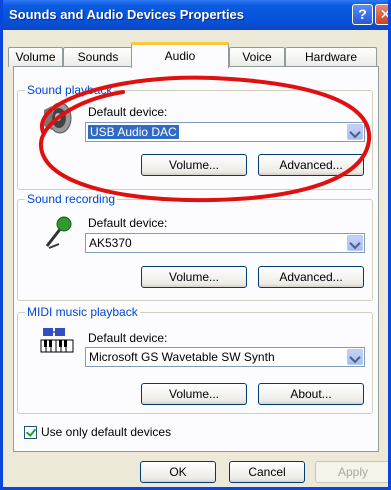 This screenshot has width=391, height=490. Describe the element at coordinates (180, 55) in the screenshot. I see `tab-audio: Audio` at that location.